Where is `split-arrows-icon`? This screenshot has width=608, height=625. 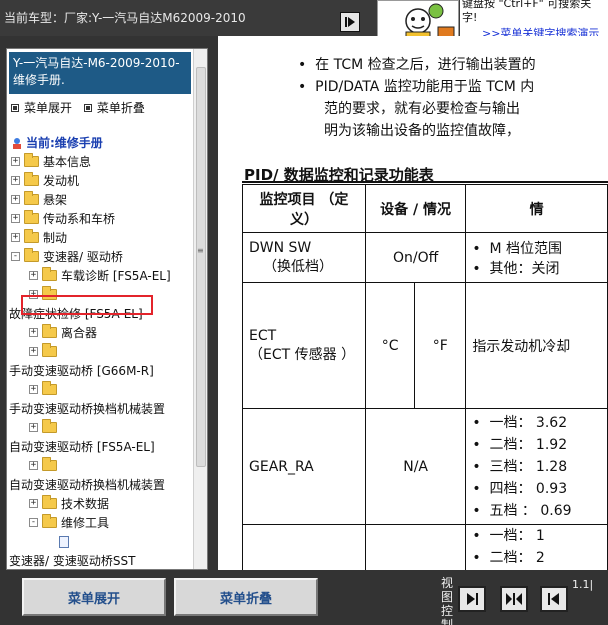 split-arrows-icon is located at coordinates (514, 599).